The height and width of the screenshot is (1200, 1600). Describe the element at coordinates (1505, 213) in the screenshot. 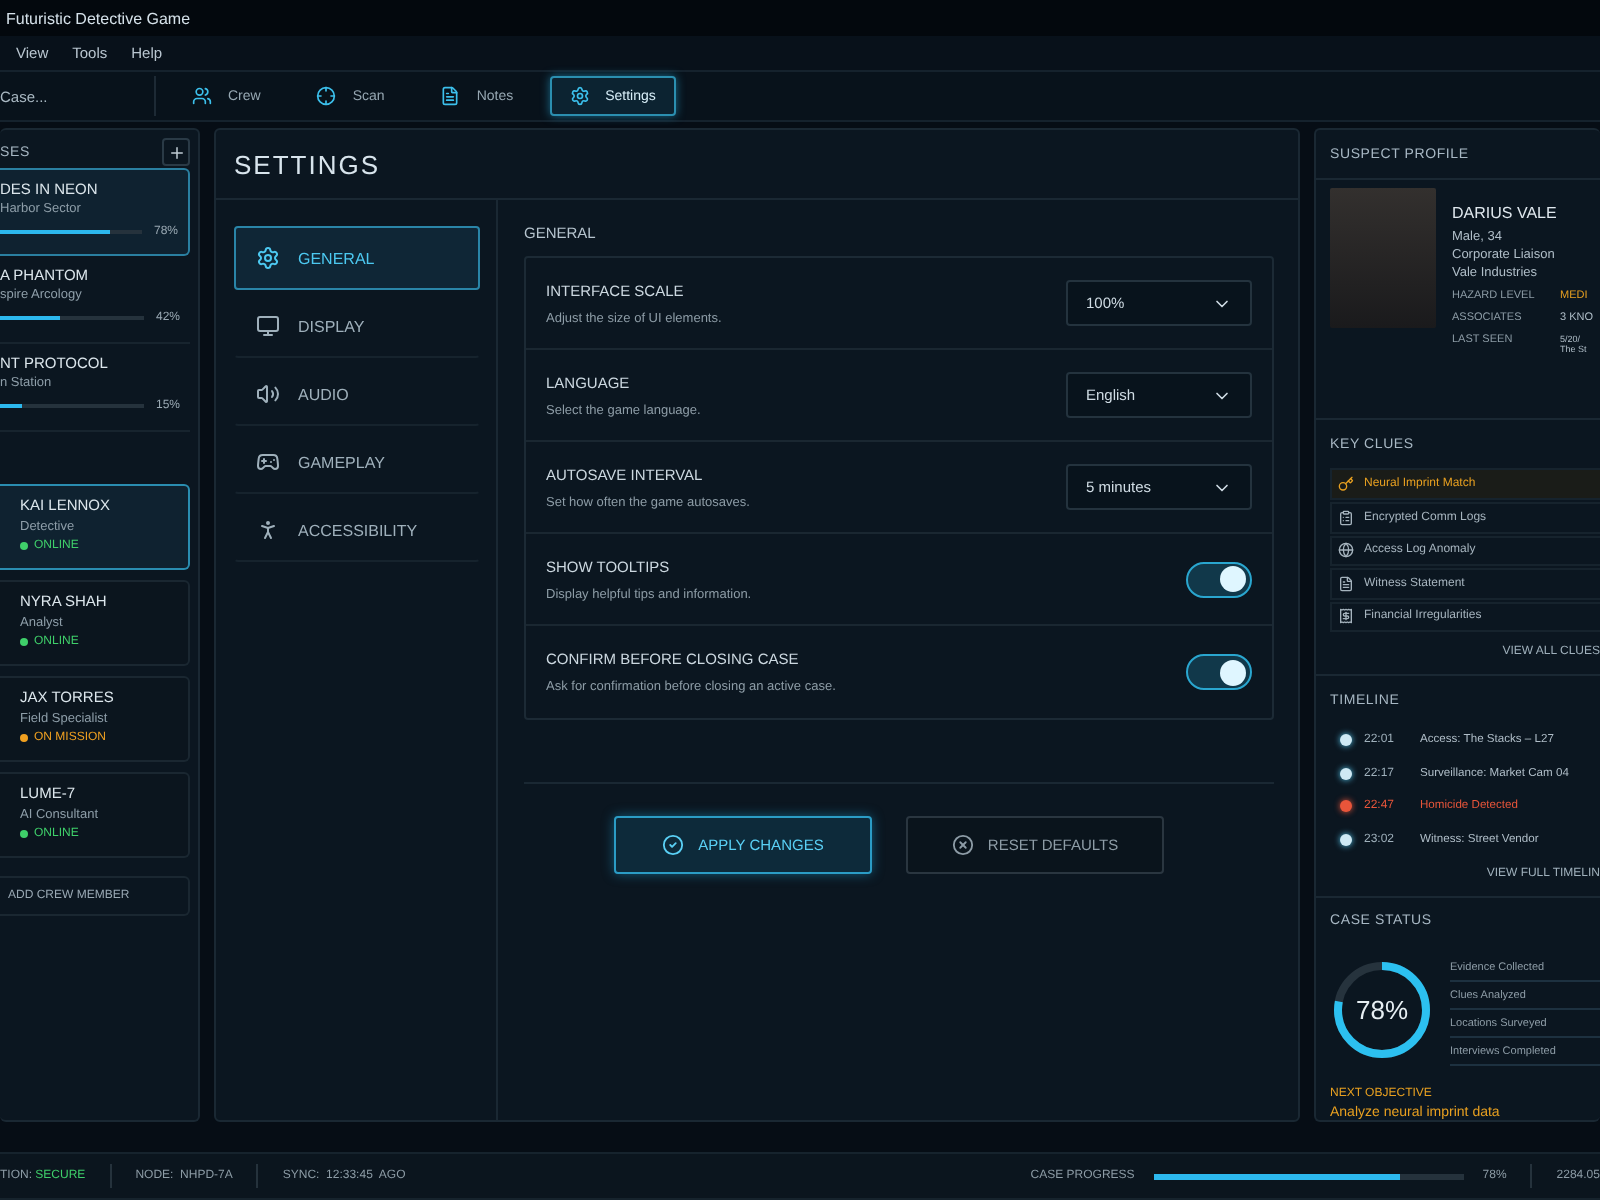

I see `suspect-name: DARIUS VALE` at that location.